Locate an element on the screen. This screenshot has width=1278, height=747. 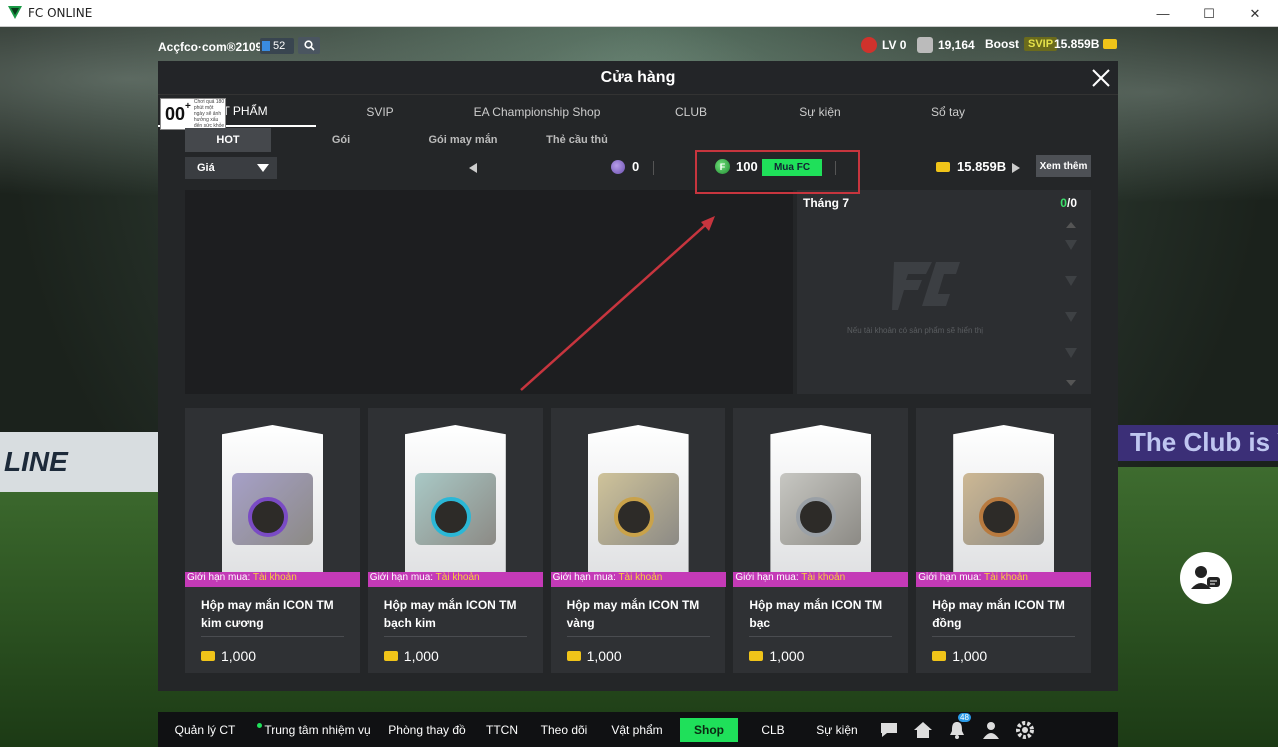
tab-4: Sự kiện is located at coordinates (820, 112).